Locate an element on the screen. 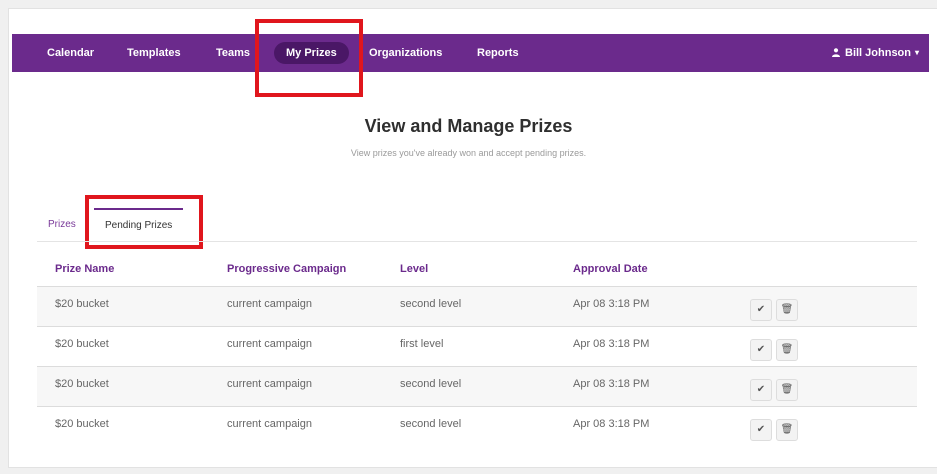  nav-calendar: Calendar is located at coordinates (70, 53).